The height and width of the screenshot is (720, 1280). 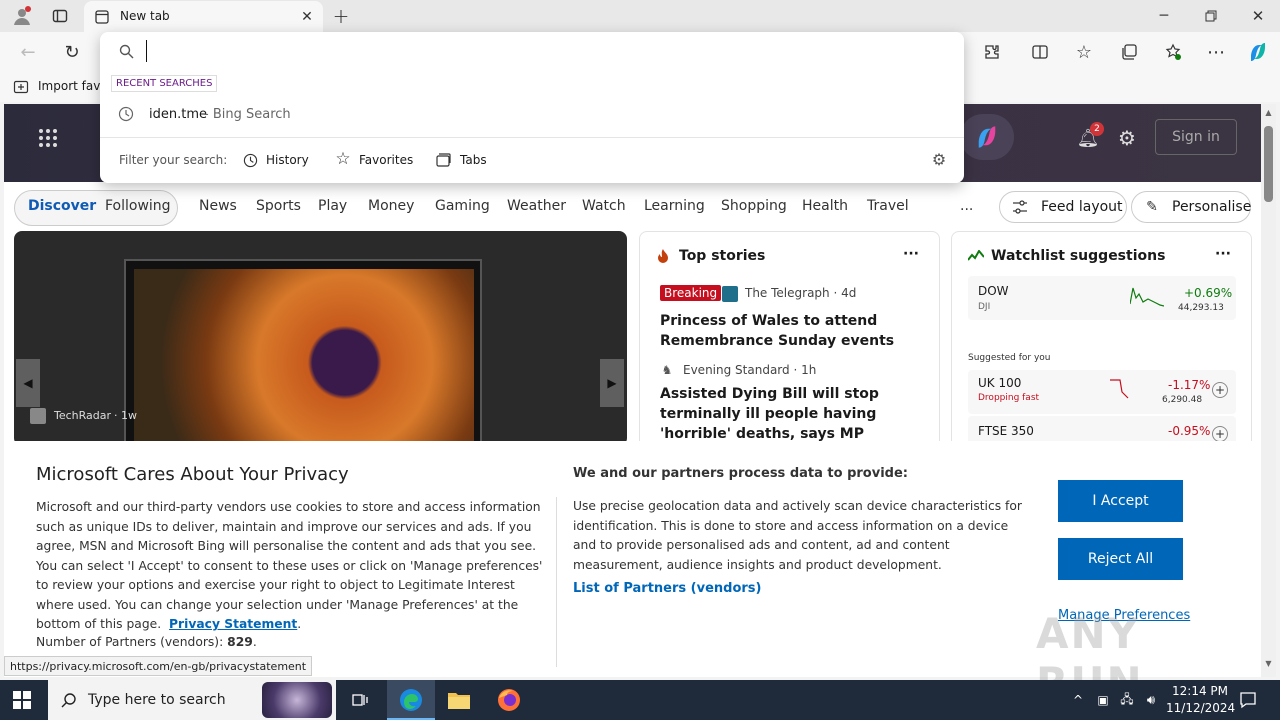 What do you see at coordinates (1182, 400) in the screenshot?
I see `uk100-value: 6,290.48` at bounding box center [1182, 400].